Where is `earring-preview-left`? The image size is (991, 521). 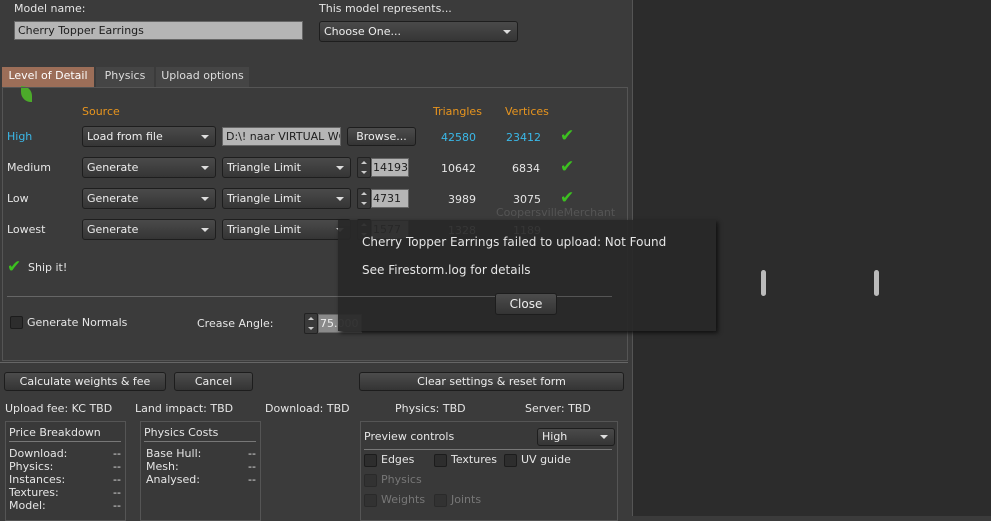
earring-preview-left is located at coordinates (763, 283).